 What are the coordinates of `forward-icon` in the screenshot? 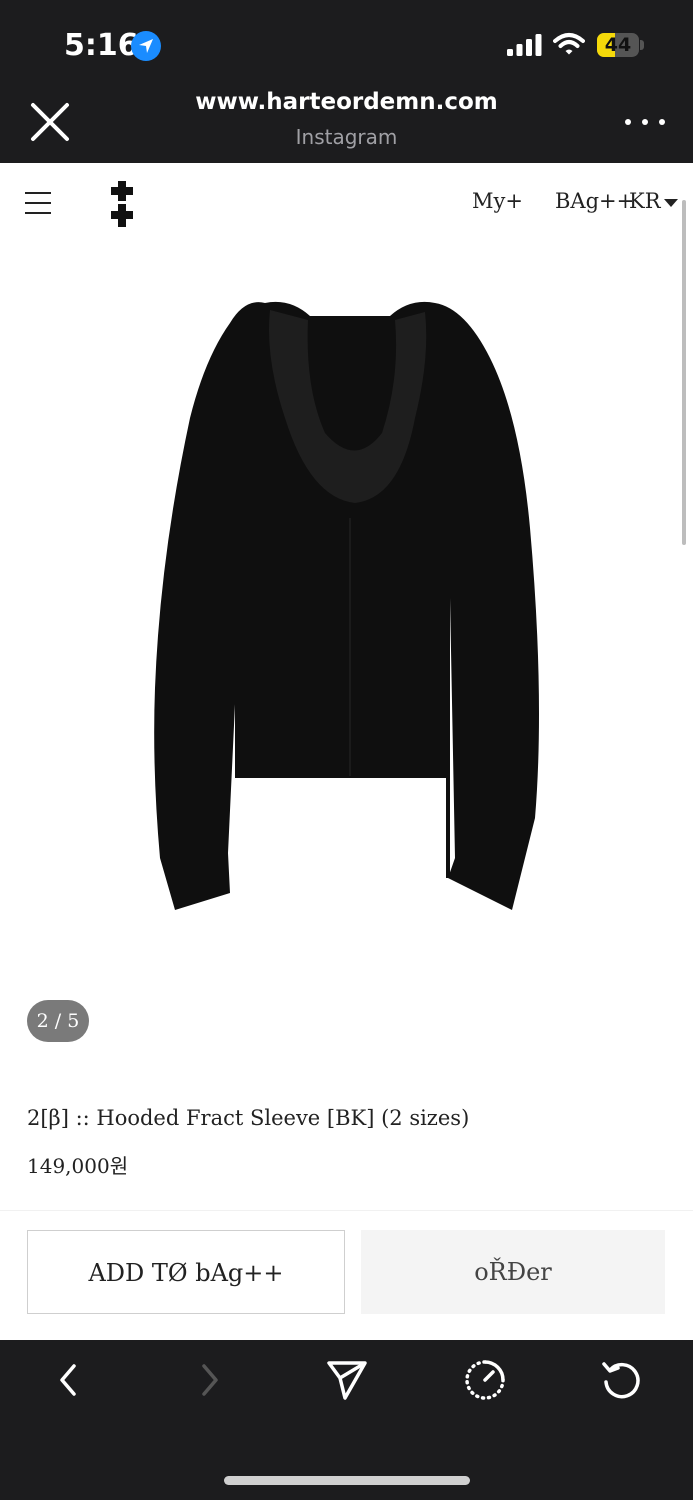 It's located at (209, 1380).